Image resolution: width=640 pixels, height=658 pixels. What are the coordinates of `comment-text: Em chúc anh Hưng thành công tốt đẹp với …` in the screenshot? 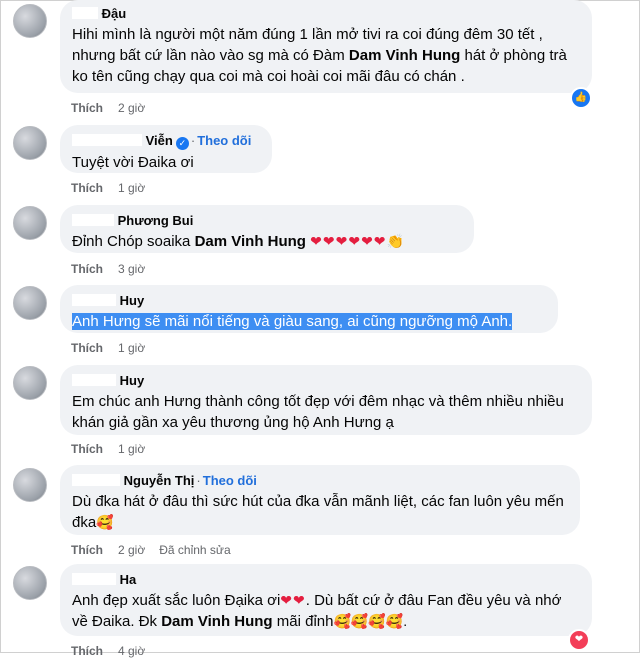 It's located at (318, 412).